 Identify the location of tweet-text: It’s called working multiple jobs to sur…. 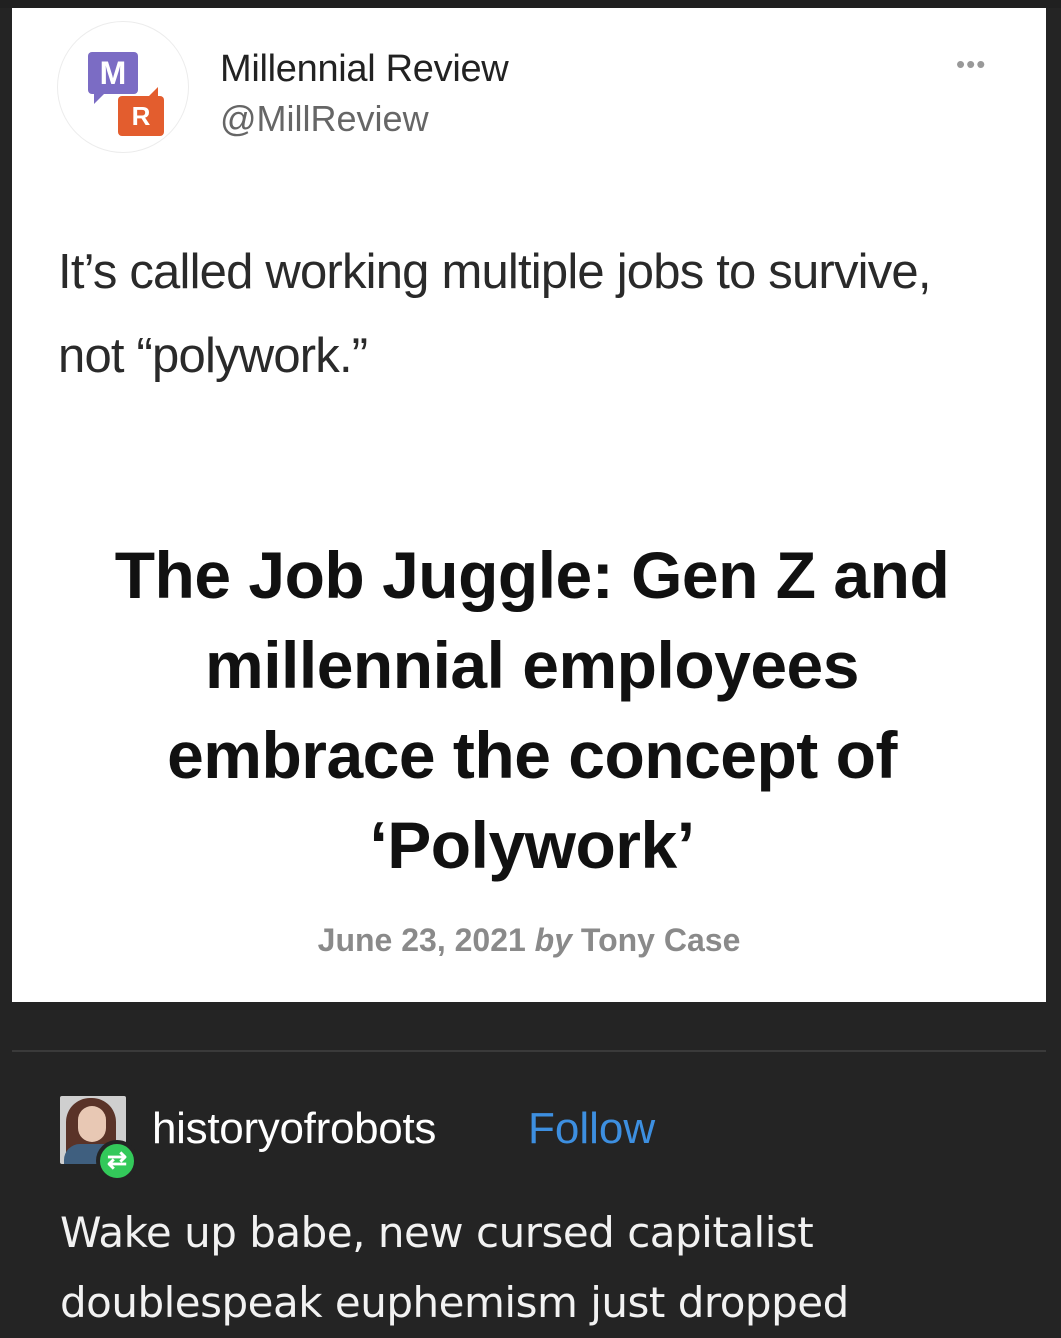
(495, 314).